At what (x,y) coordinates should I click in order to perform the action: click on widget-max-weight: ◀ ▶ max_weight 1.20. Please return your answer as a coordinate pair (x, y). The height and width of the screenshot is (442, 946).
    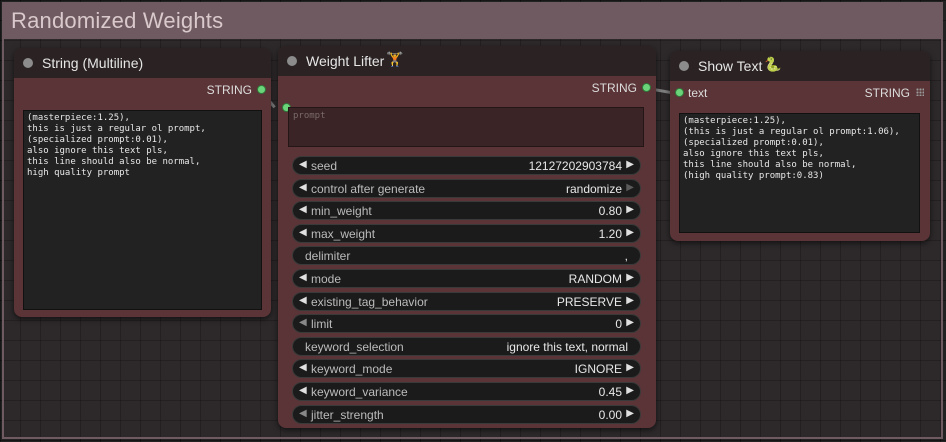
    Looking at the image, I should click on (466, 233).